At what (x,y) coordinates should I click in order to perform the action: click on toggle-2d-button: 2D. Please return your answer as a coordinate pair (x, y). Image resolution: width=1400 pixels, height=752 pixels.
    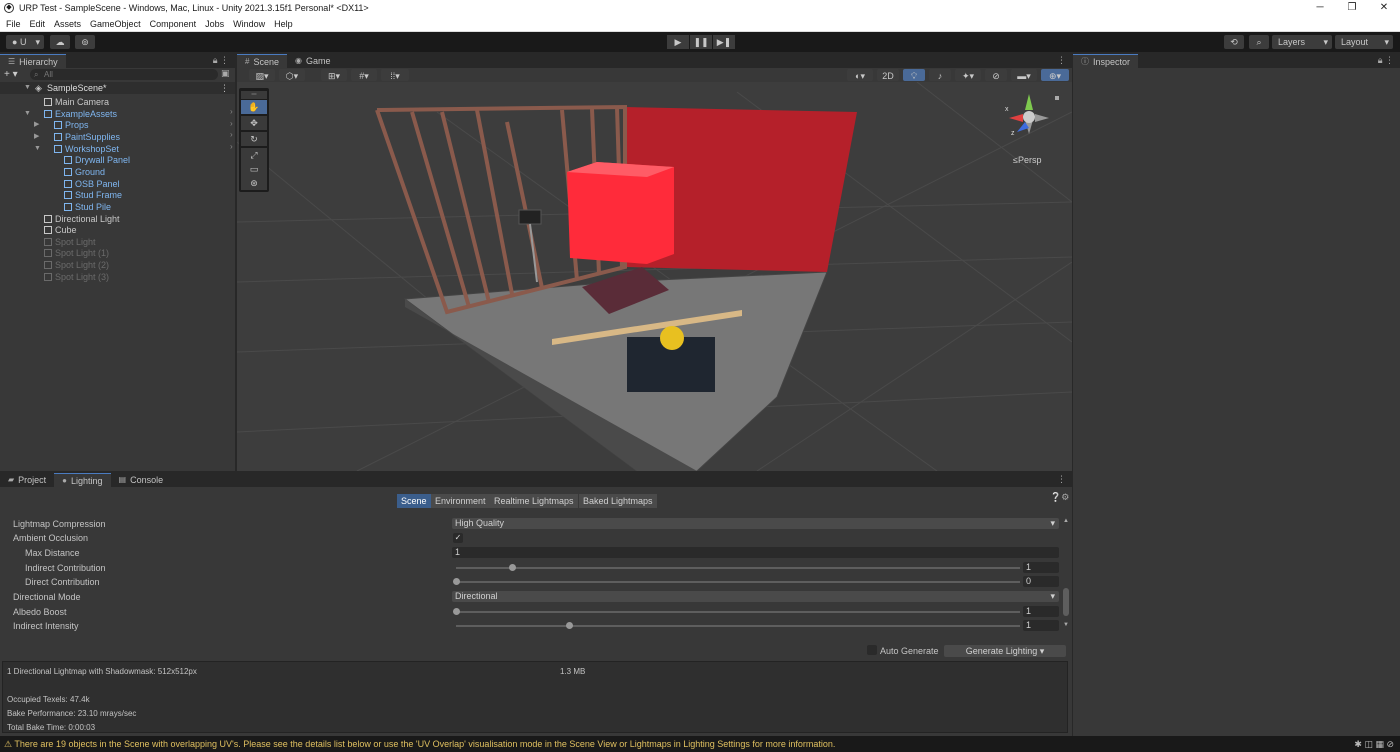
    Looking at the image, I should click on (888, 75).